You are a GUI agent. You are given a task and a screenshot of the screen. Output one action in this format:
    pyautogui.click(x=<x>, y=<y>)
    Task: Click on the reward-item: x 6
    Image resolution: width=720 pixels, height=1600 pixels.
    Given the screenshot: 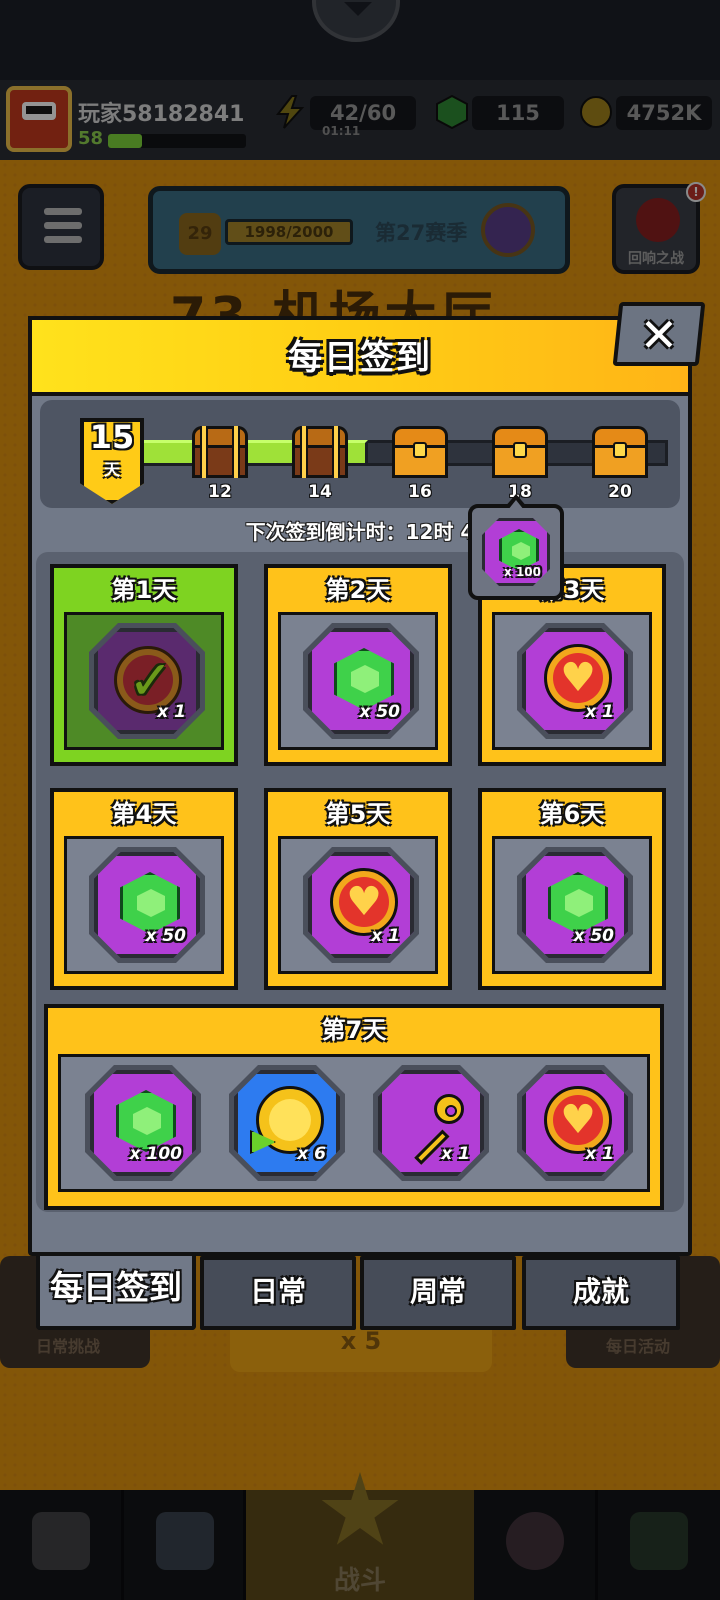 What is the action you would take?
    pyautogui.click(x=287, y=1123)
    